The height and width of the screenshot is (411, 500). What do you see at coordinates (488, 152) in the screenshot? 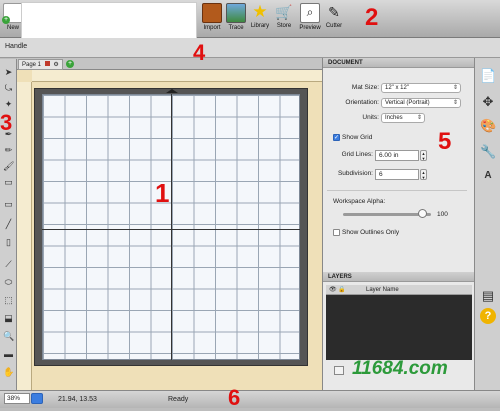
I see `wrench-icon: 🔧` at bounding box center [488, 152].